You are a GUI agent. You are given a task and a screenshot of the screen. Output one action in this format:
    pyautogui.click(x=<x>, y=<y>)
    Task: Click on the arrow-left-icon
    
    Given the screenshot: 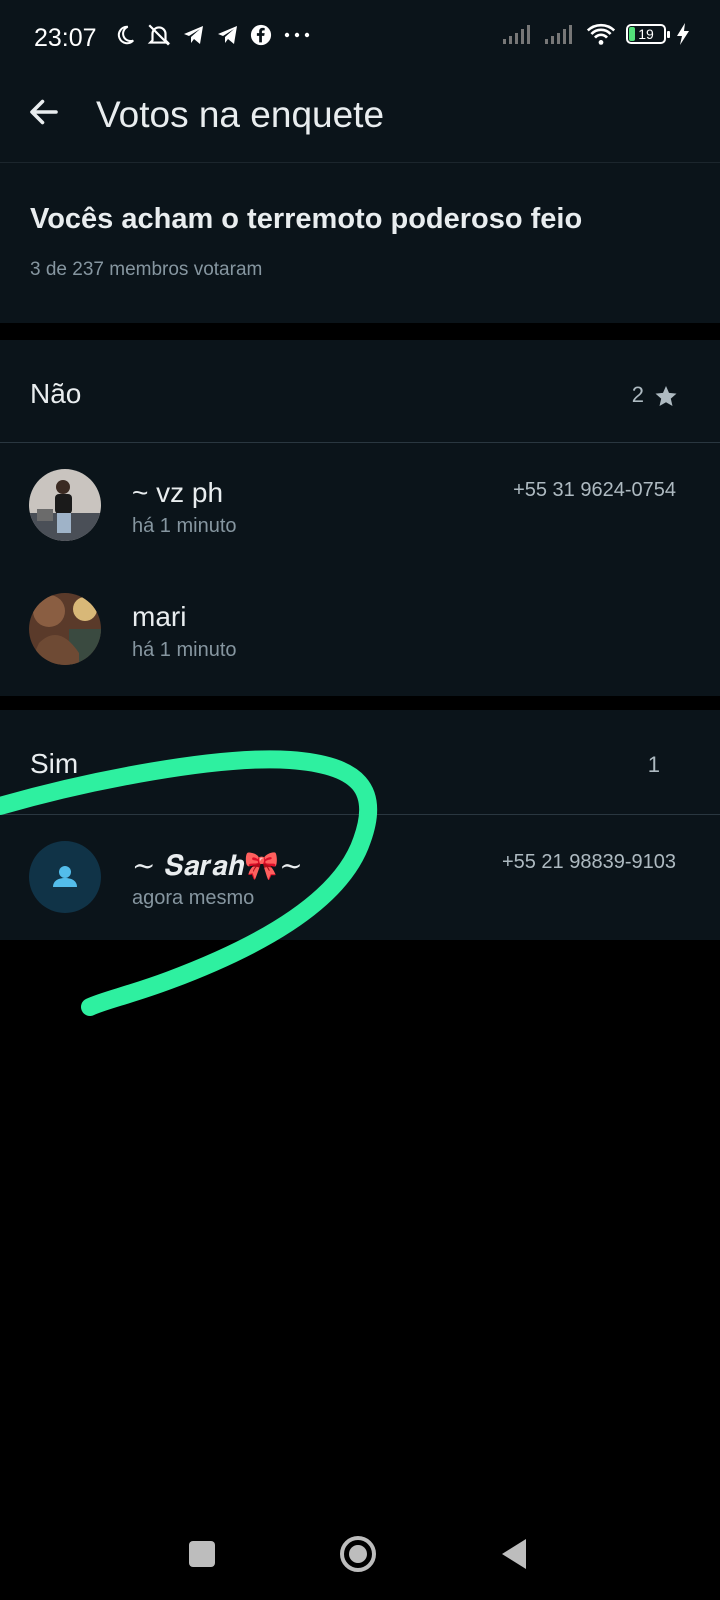 What is the action you would take?
    pyautogui.click(x=44, y=112)
    